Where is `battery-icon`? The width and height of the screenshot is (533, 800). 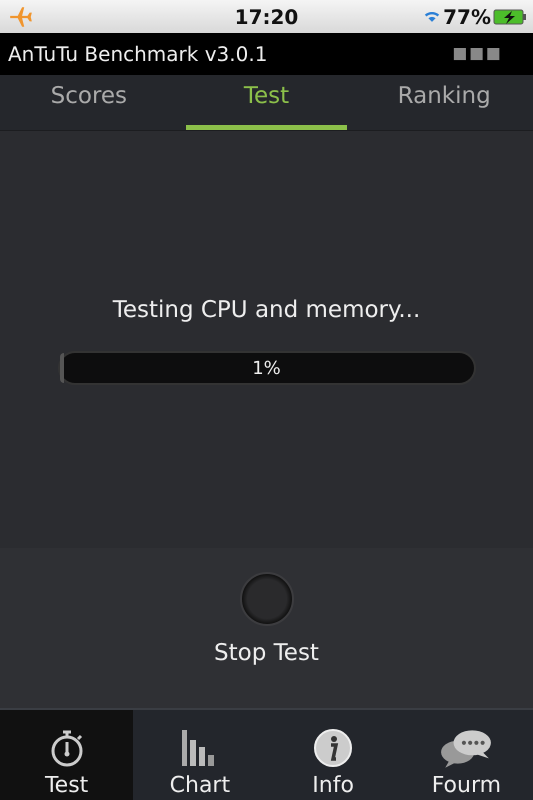 battery-icon is located at coordinates (510, 16).